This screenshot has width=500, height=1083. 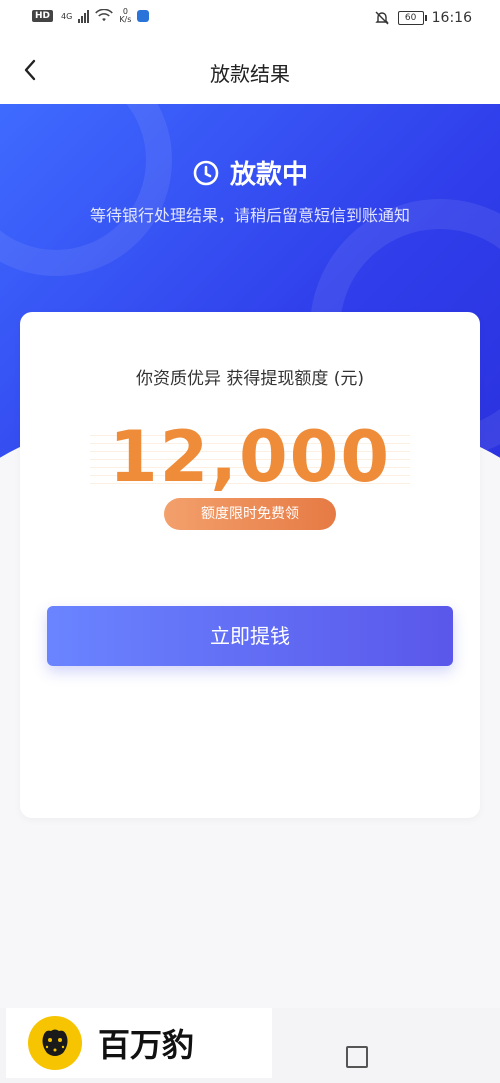 What do you see at coordinates (91, 16) in the screenshot?
I see `status-left: HD 4G 0 K/s` at bounding box center [91, 16].